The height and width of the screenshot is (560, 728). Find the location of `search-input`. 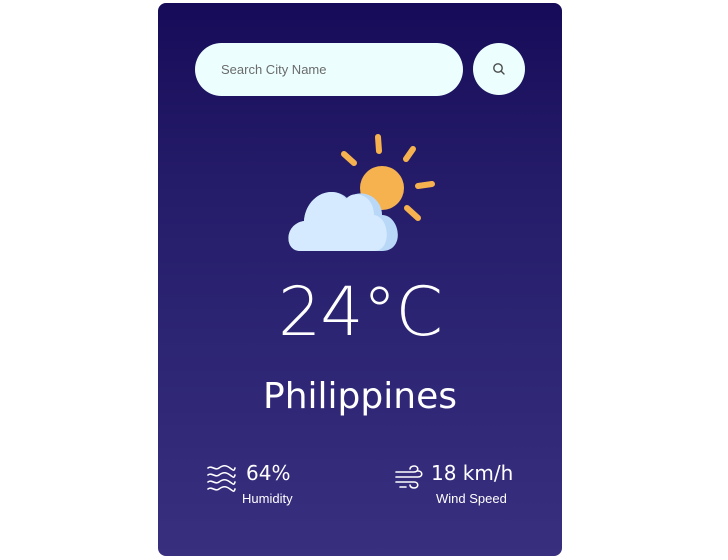

search-input is located at coordinates (329, 69).